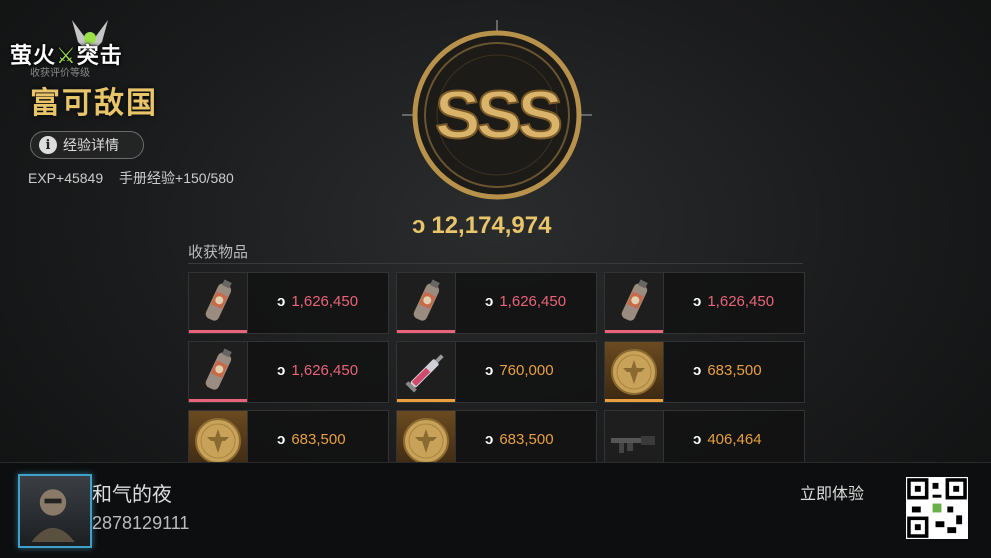 The height and width of the screenshot is (558, 991). I want to click on grade-emblem: SSS, so click(497, 110).